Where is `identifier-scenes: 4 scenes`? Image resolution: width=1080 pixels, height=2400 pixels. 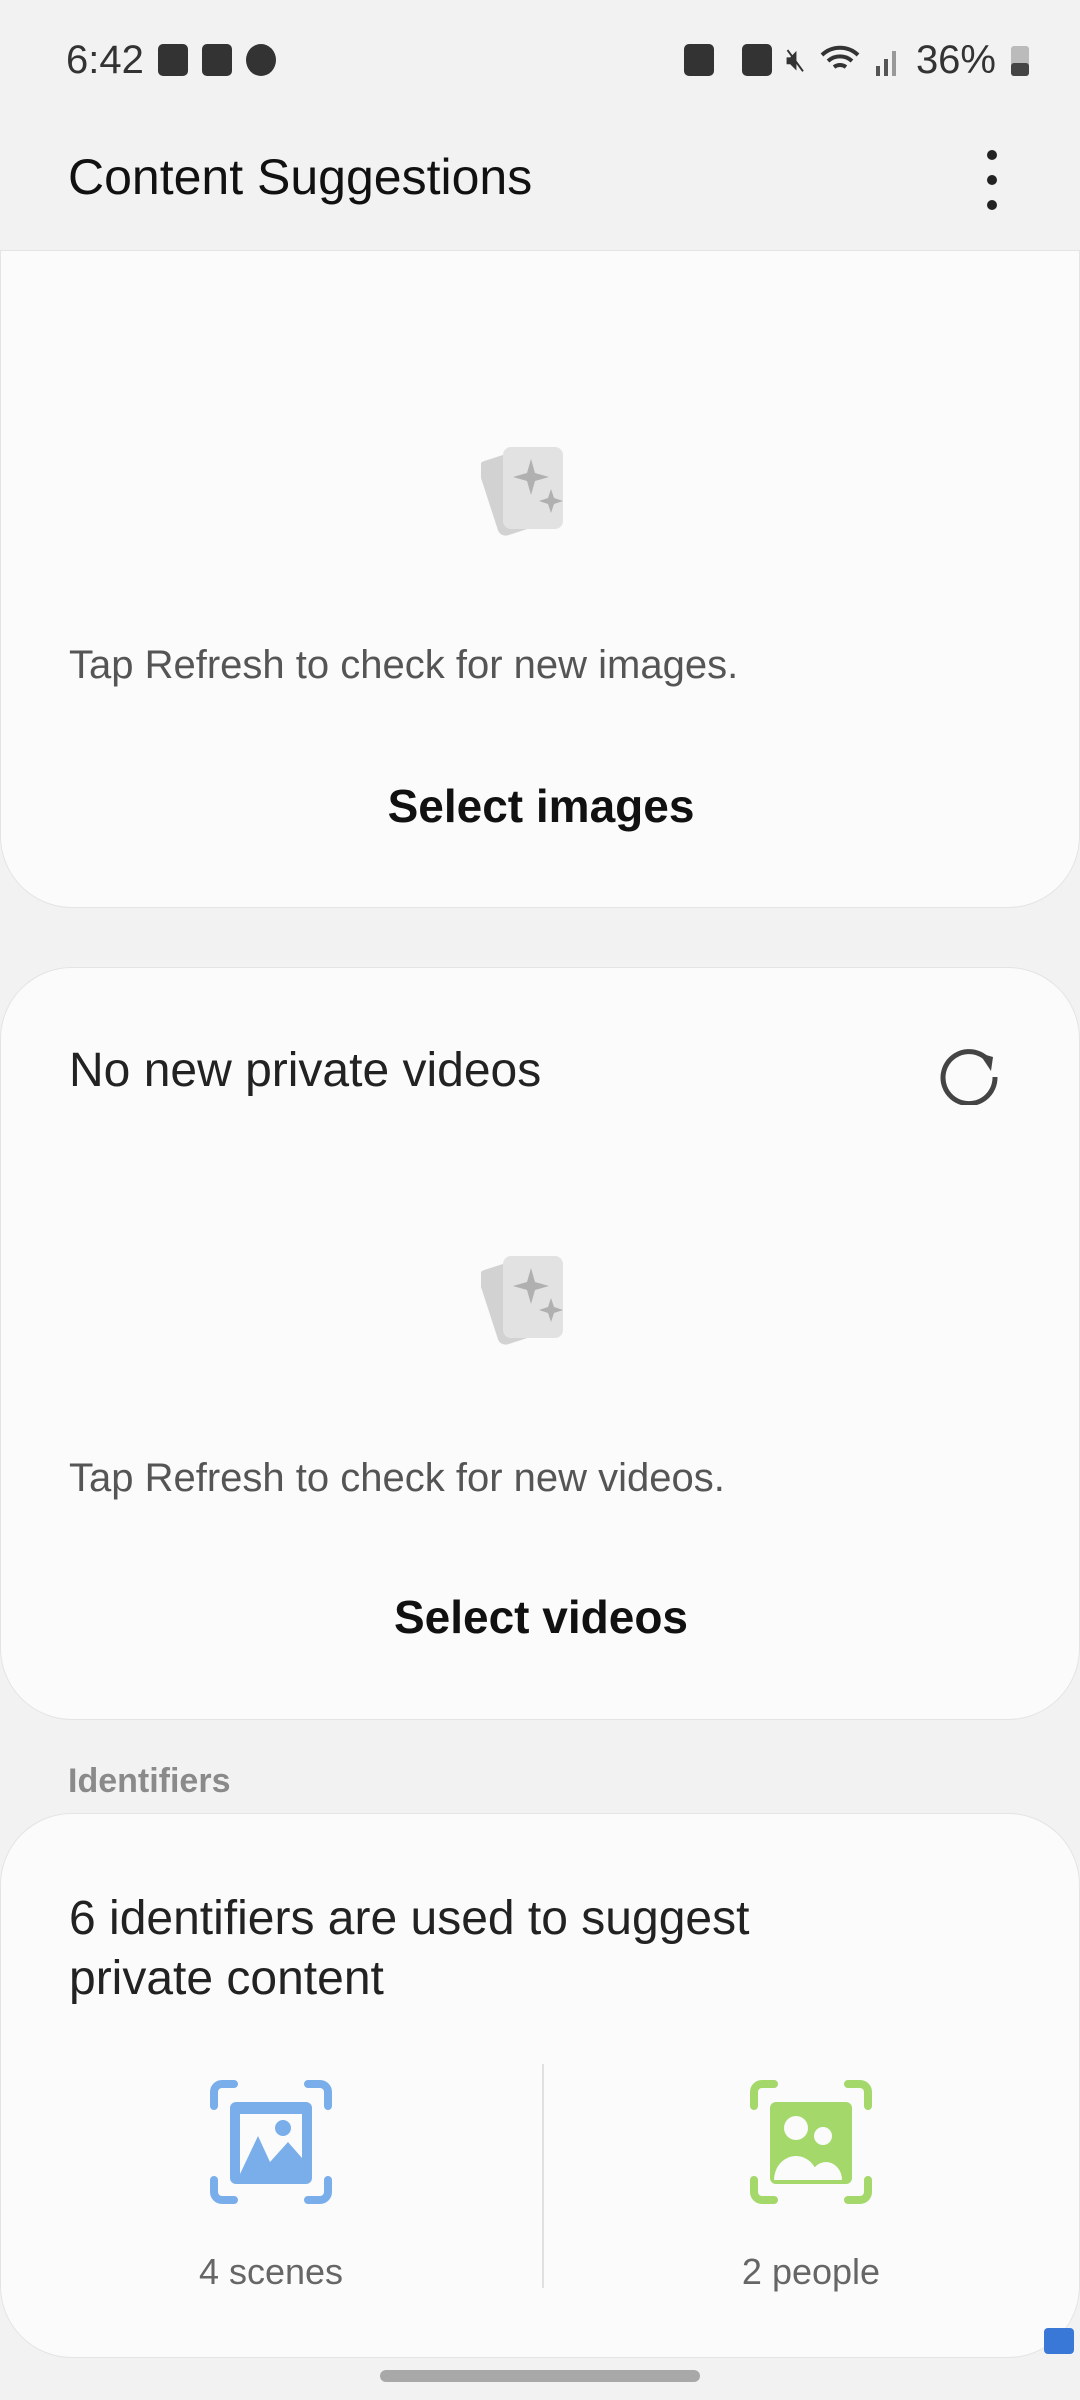
identifier-scenes: 4 scenes is located at coordinates (271, 2186).